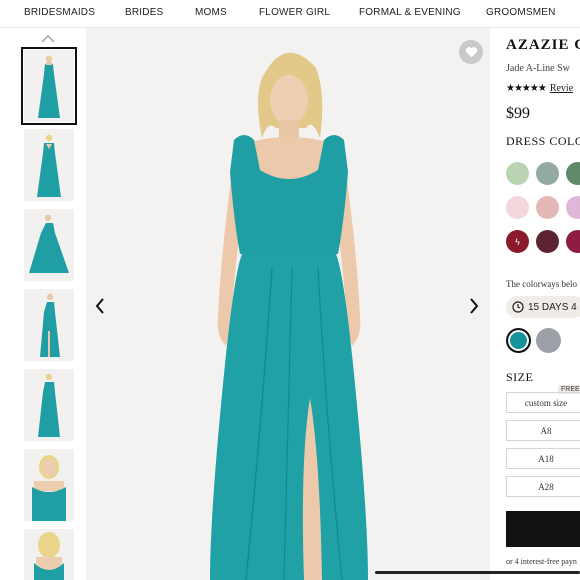  I want to click on prev-image-button, so click(100, 306).